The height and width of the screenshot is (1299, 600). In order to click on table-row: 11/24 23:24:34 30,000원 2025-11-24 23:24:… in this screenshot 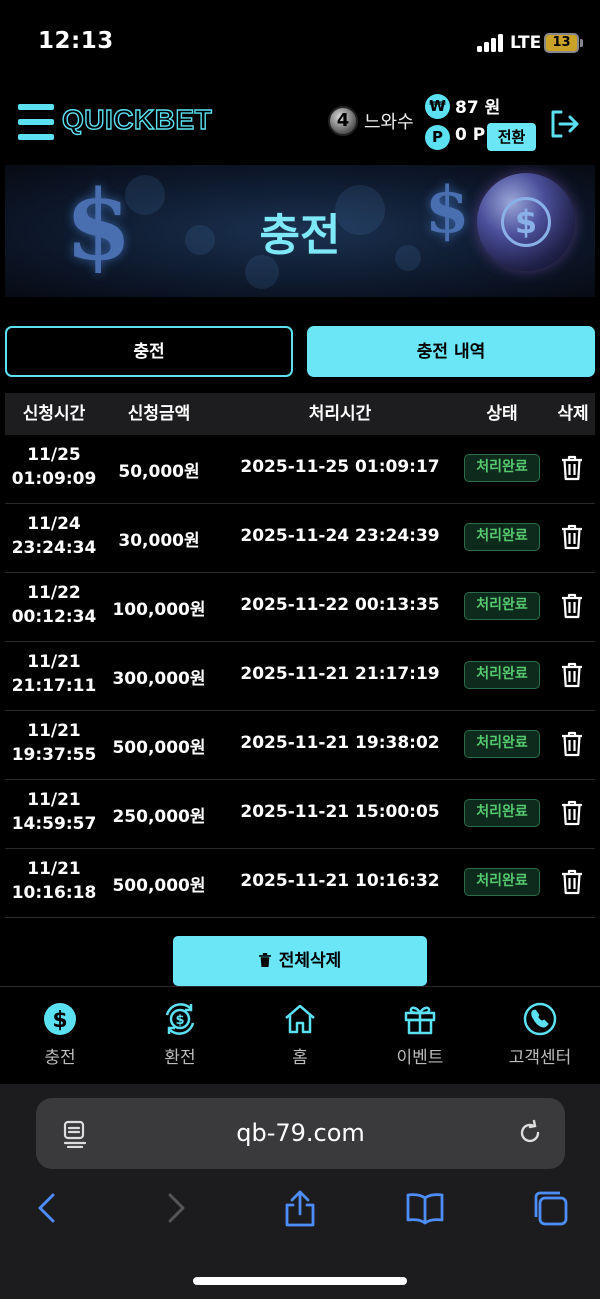, I will do `click(300, 538)`.